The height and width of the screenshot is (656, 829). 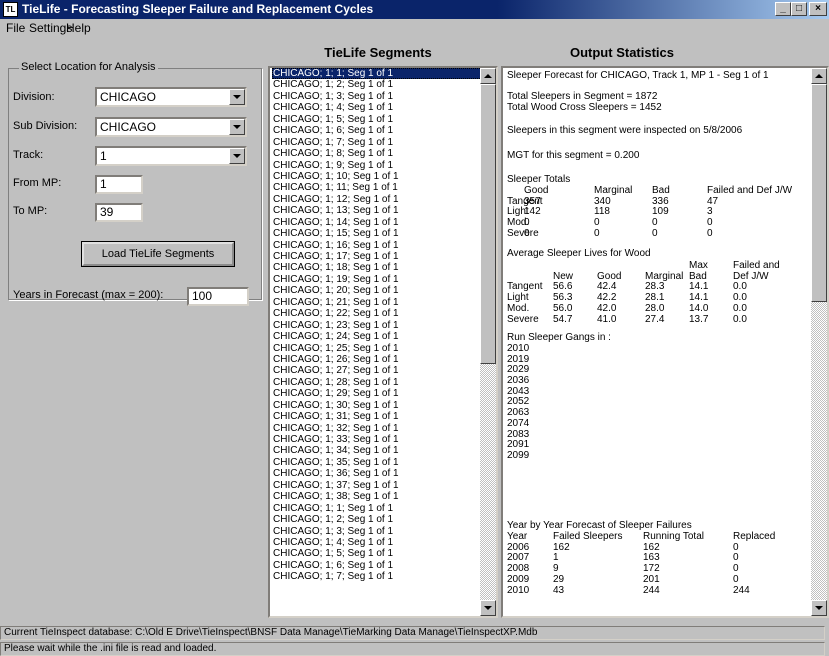 What do you see at coordinates (377, 473) in the screenshot?
I see `segment-list-item: CHICAGO; 1; 36; Seg 1 of 1` at bounding box center [377, 473].